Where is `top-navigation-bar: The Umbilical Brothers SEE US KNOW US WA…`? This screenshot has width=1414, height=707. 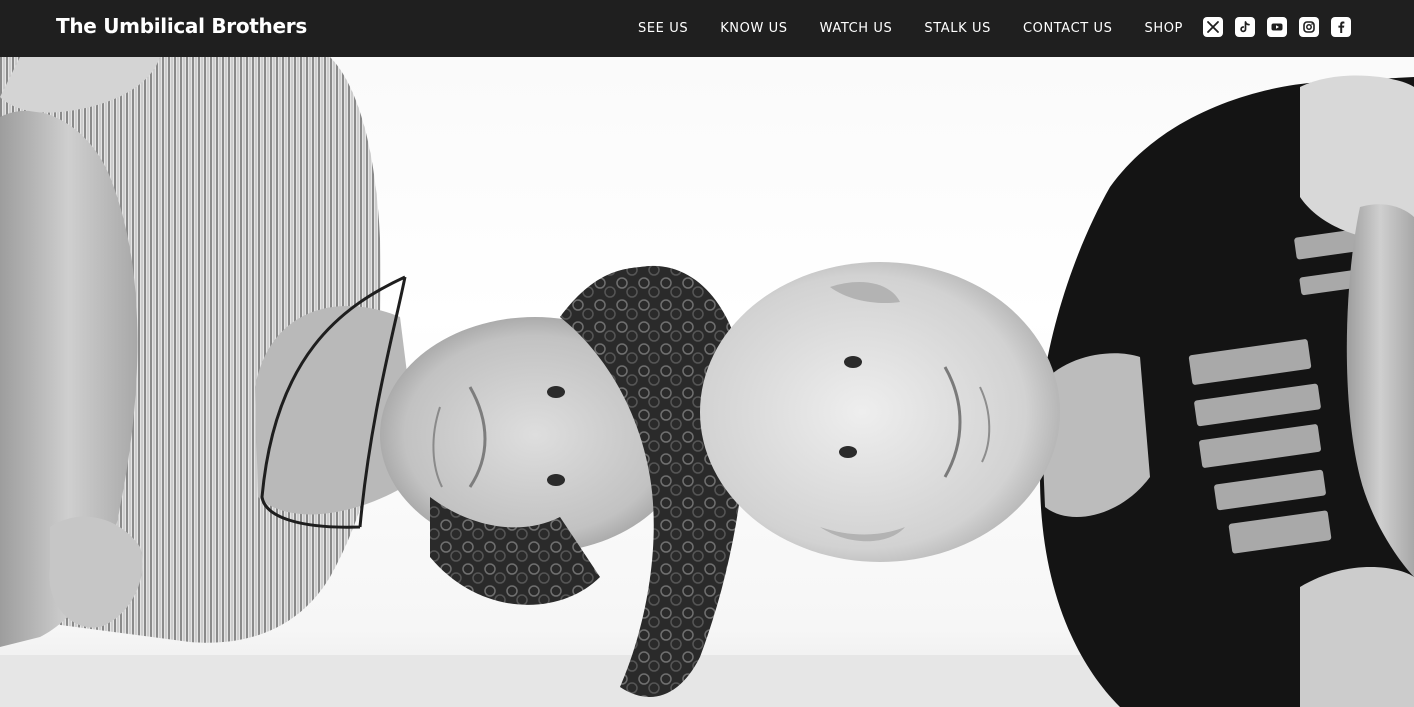
top-navigation-bar: The Umbilical Brothers SEE US KNOW US WA… is located at coordinates (707, 28).